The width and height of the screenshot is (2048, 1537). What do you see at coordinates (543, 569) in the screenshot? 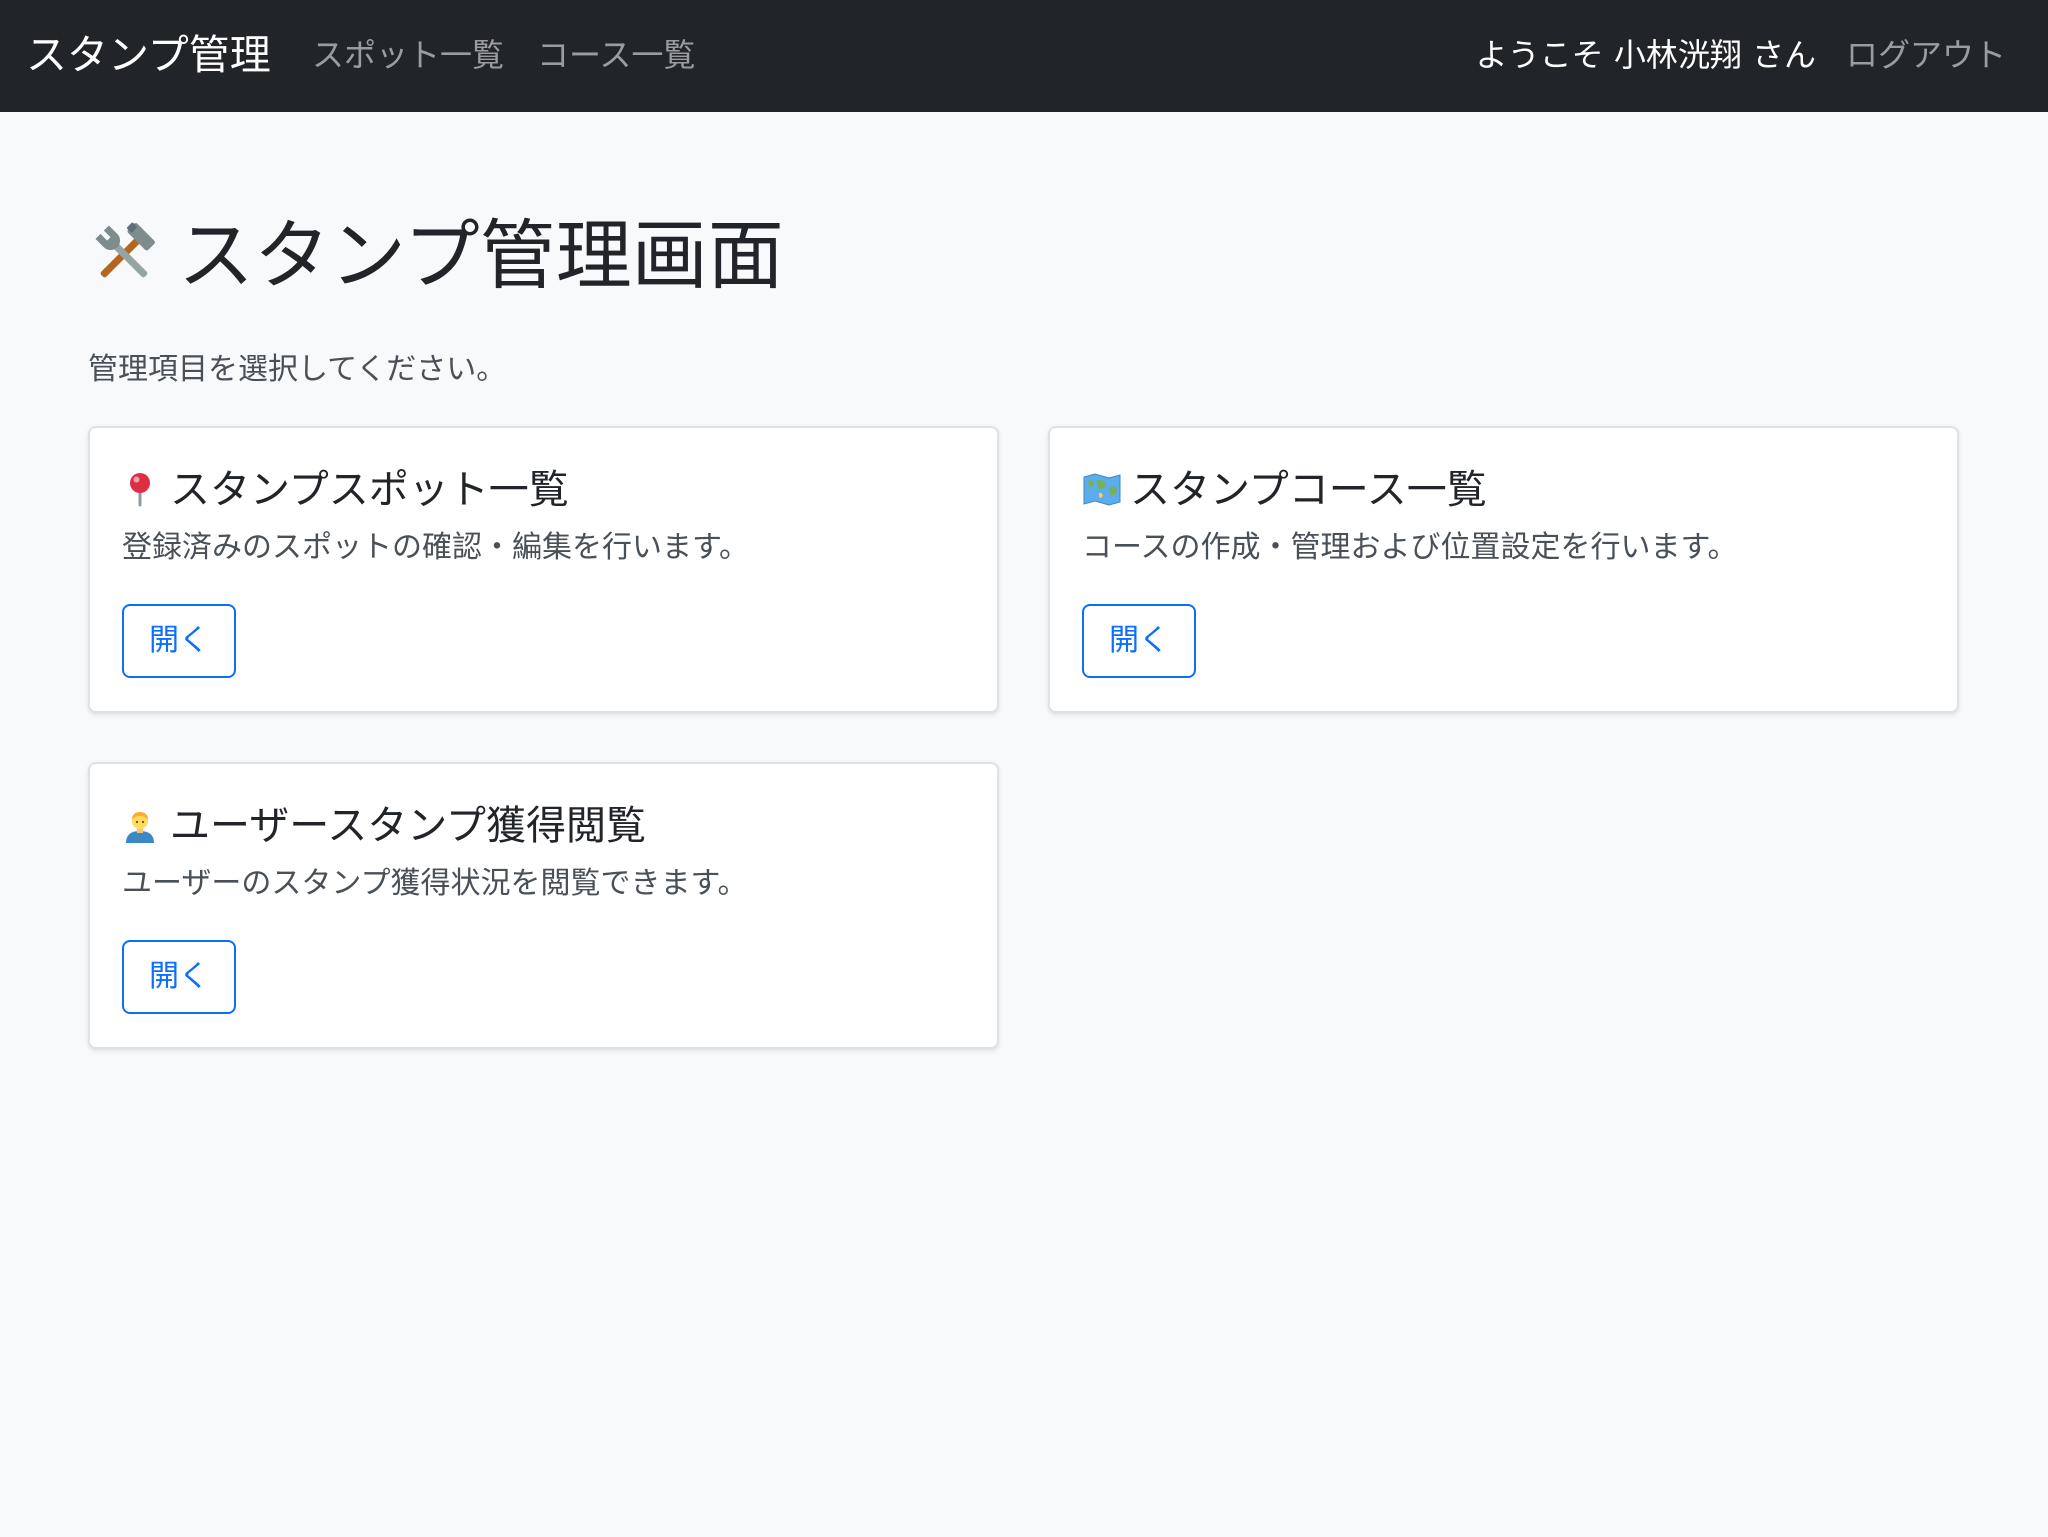
I see `card-stamp-spots: スタンプスポット一覧 登録済みのスポットの確認・編集を行います。 開く` at bounding box center [543, 569].